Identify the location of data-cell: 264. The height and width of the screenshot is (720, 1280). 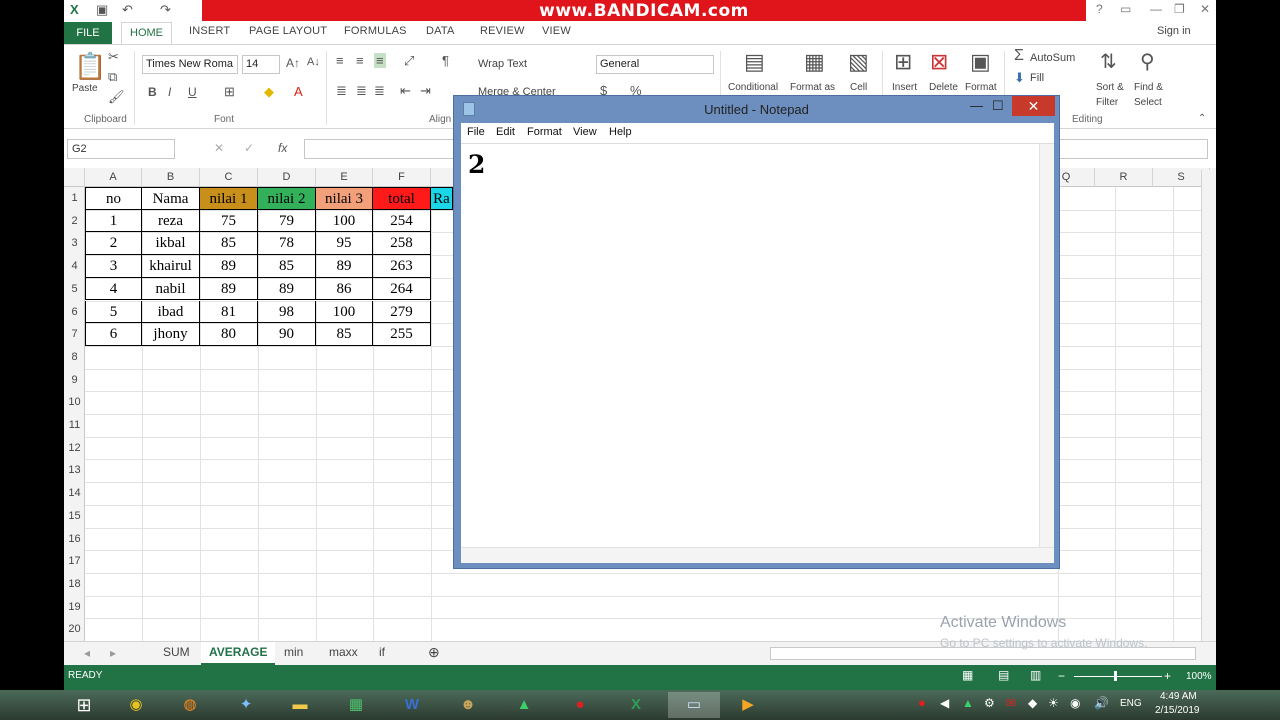
(402, 289).